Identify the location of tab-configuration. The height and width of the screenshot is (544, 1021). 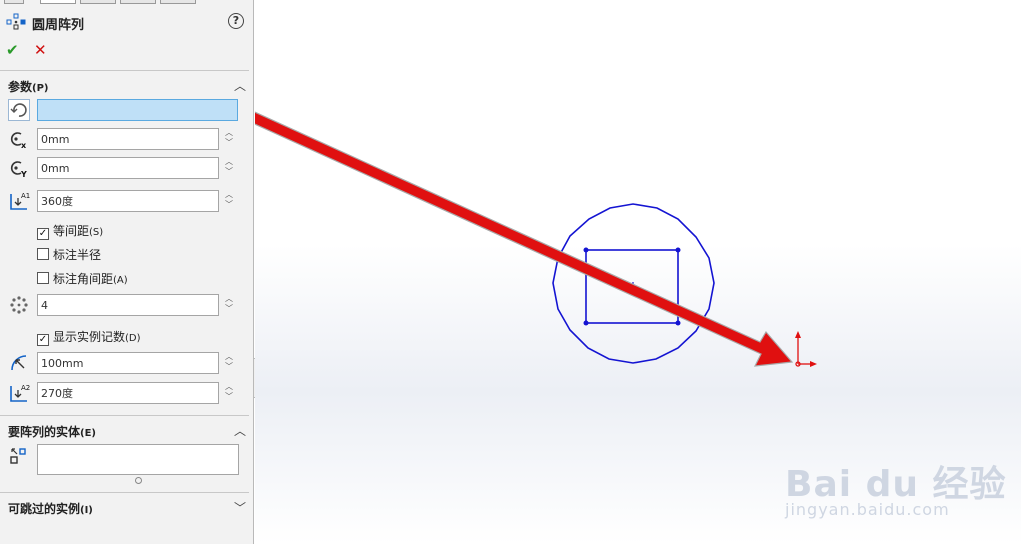
(98, 2).